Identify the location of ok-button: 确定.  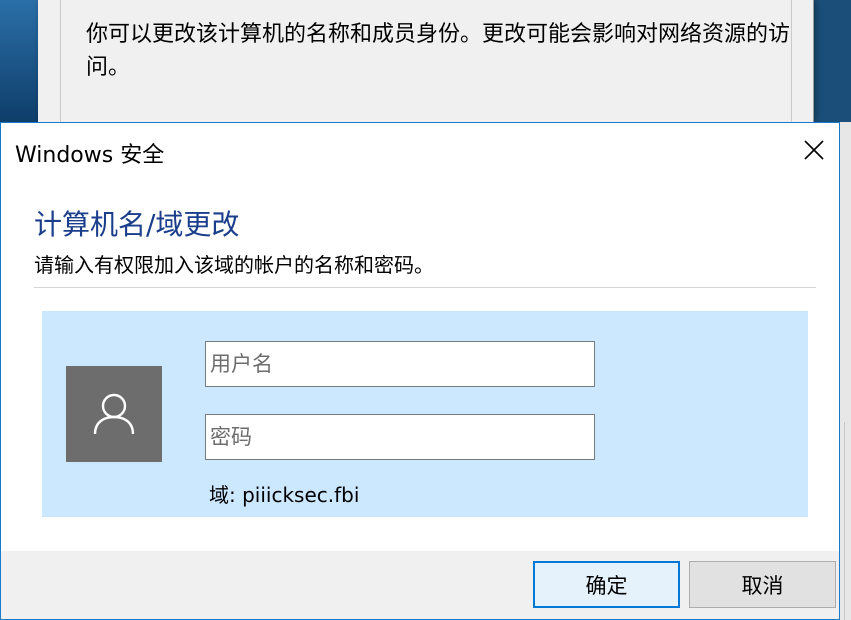
(606, 584).